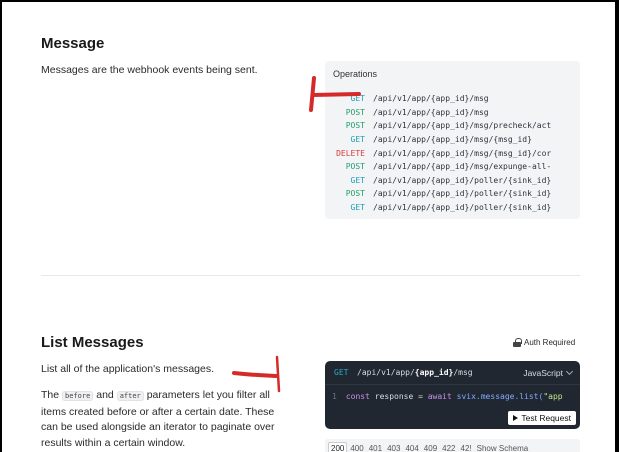 The height and width of the screenshot is (452, 619). What do you see at coordinates (466, 447) in the screenshot?
I see `status-tab: 42!` at bounding box center [466, 447].